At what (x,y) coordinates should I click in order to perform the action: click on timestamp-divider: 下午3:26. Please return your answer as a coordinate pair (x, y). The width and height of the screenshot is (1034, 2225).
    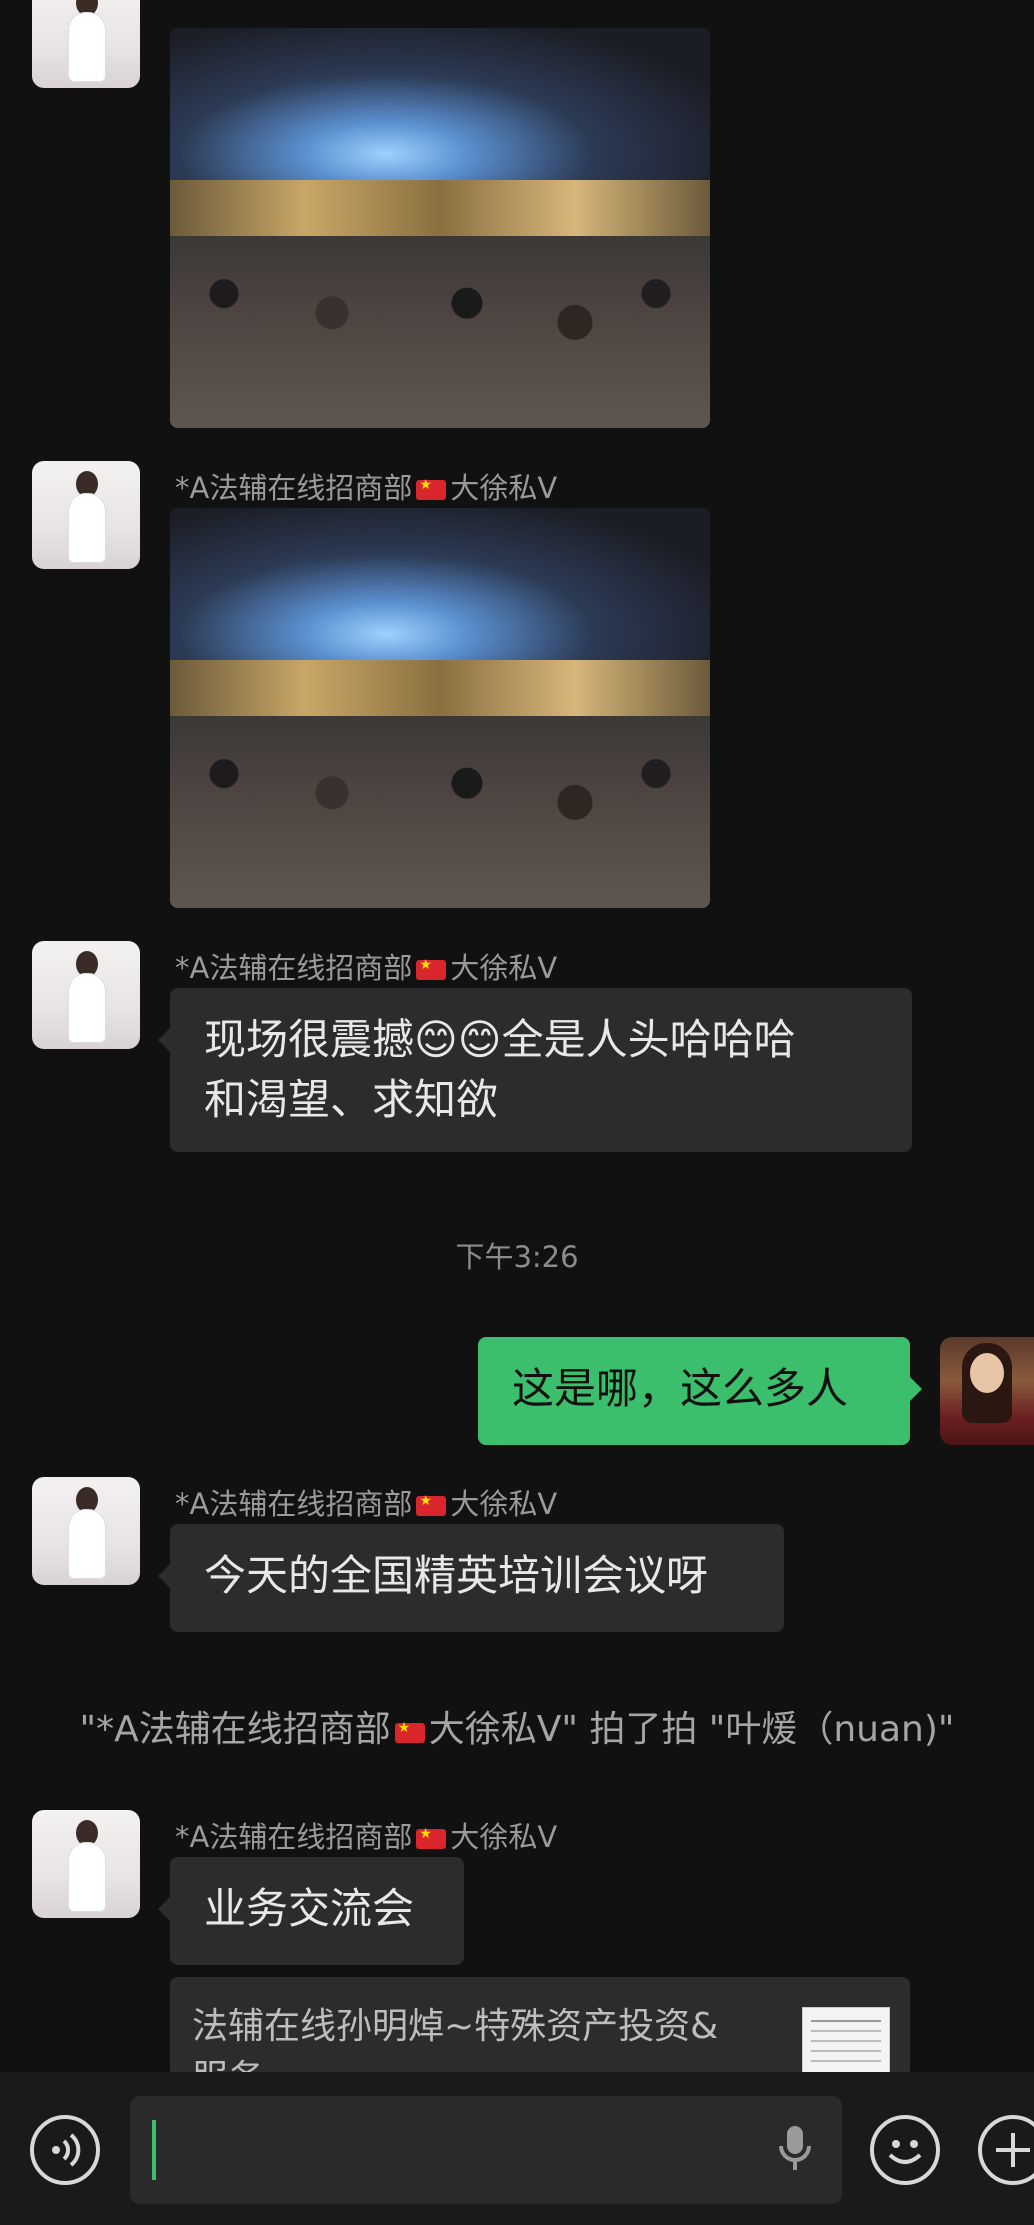
    Looking at the image, I should click on (517, 1257).